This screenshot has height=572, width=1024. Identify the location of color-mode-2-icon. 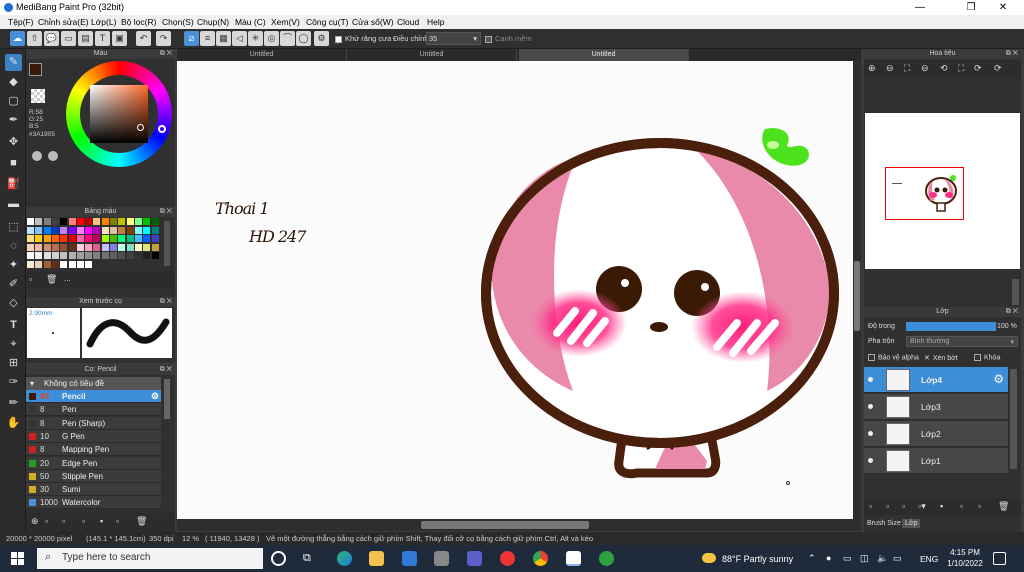
(53, 156).